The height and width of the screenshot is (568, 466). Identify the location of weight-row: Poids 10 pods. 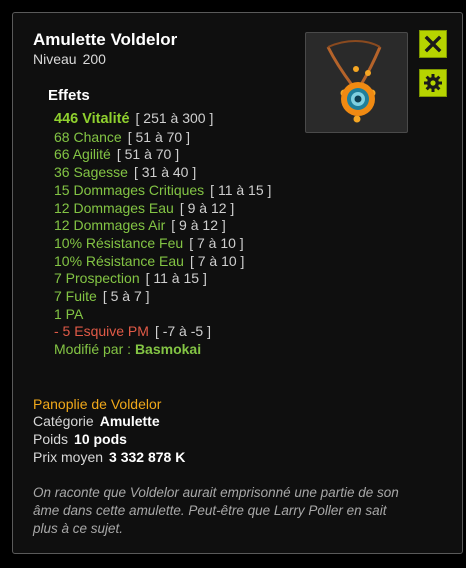
(80, 439).